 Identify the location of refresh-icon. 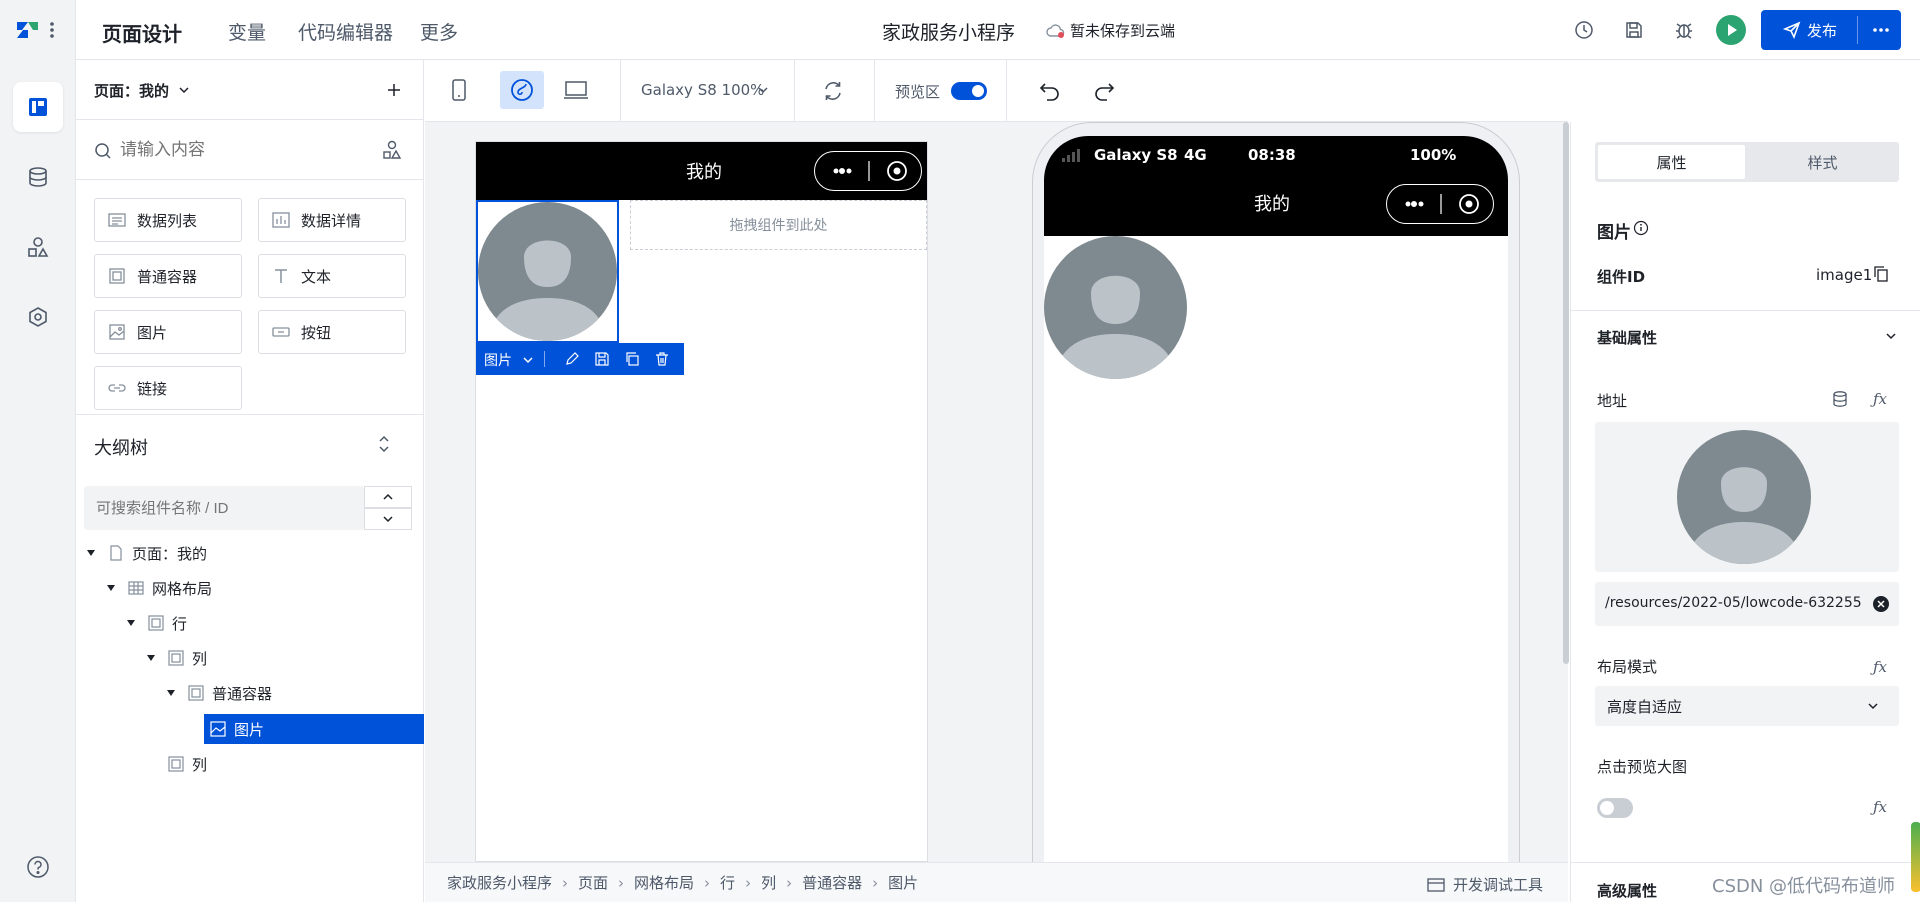
(833, 91).